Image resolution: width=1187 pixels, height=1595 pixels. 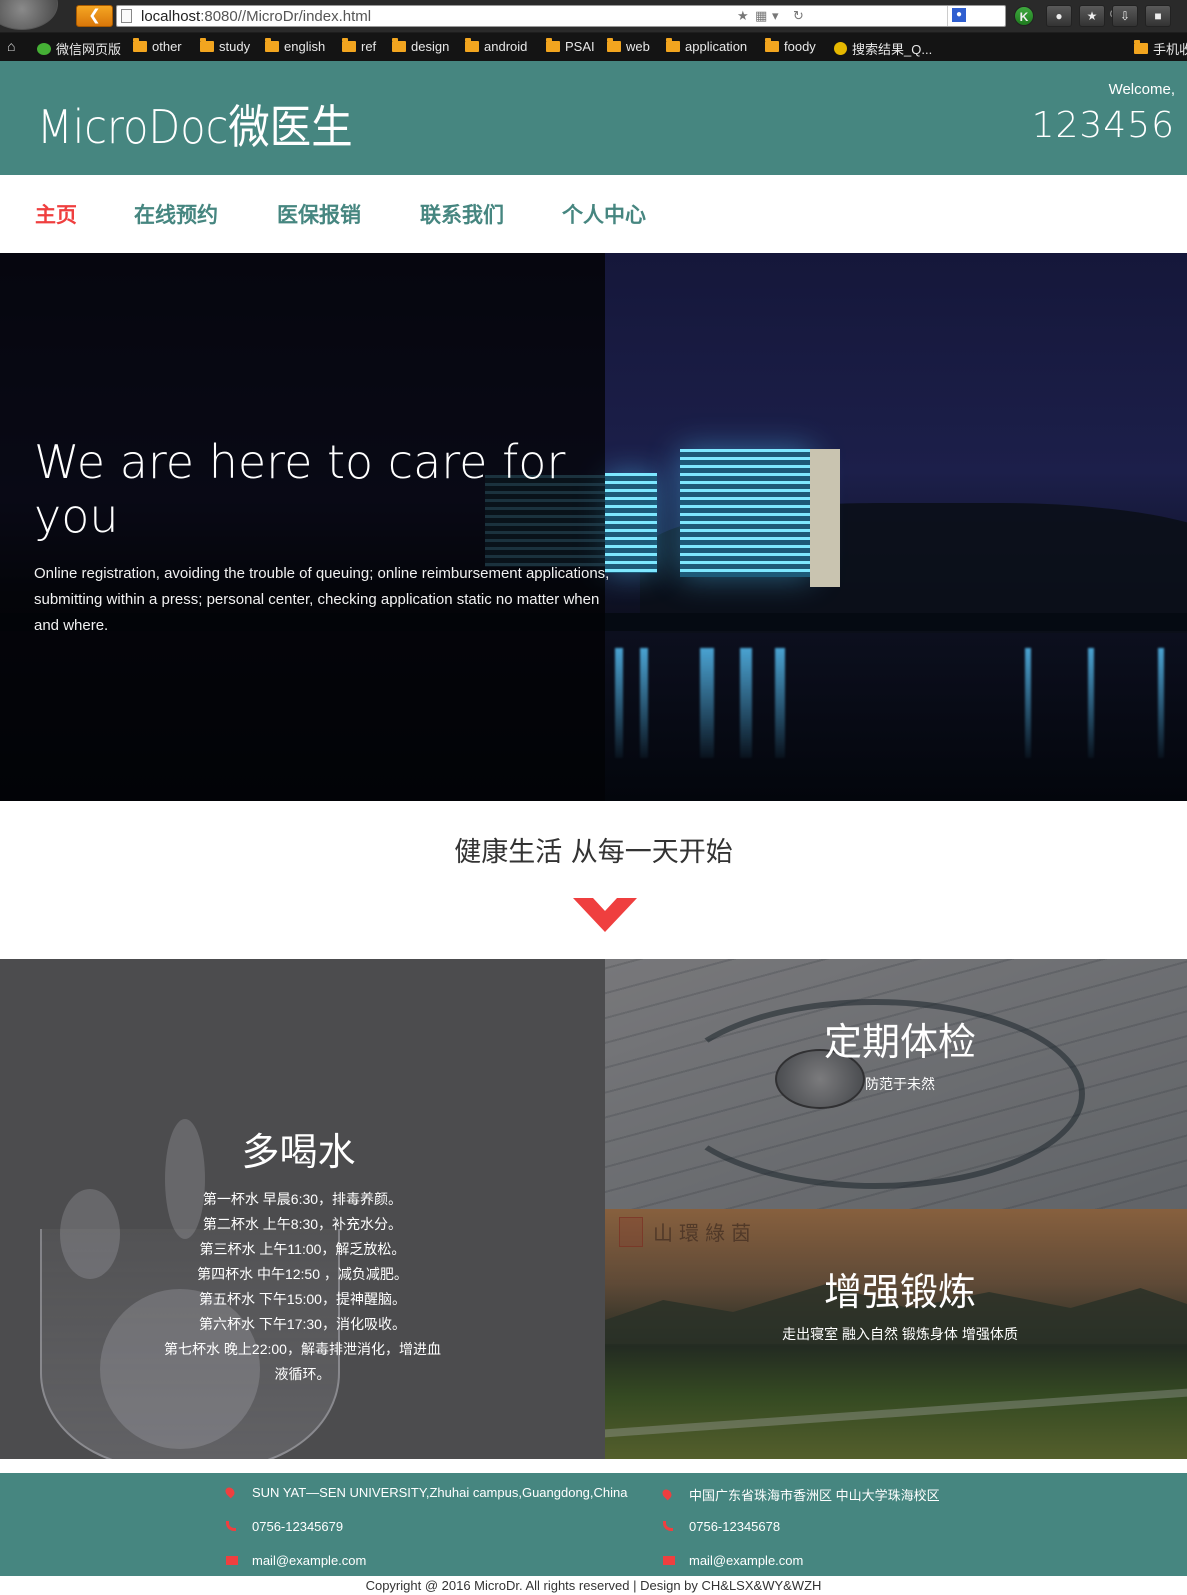 I want to click on favorites-icon: ★, so click(x=1092, y=16).